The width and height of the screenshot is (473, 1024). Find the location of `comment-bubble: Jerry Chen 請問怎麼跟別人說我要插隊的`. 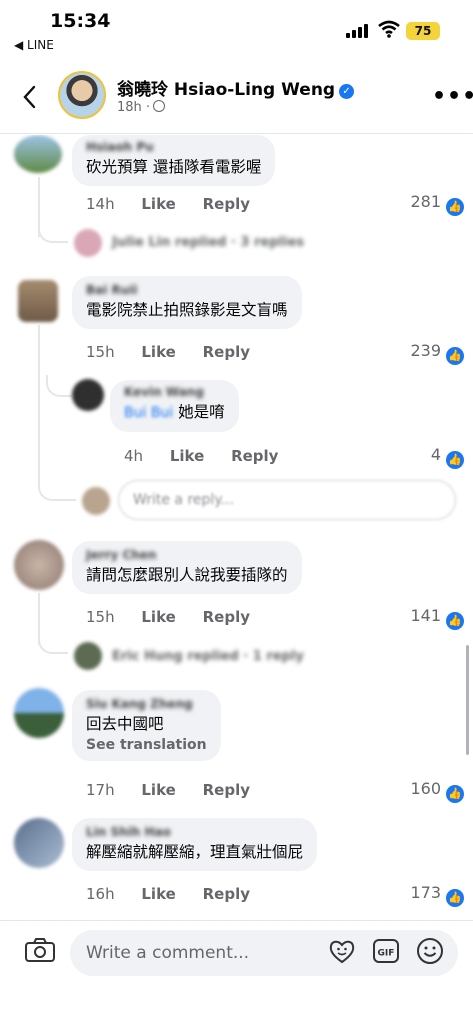

comment-bubble: Jerry Chen 請問怎麼跟別人說我要插隊的 is located at coordinates (187, 567).